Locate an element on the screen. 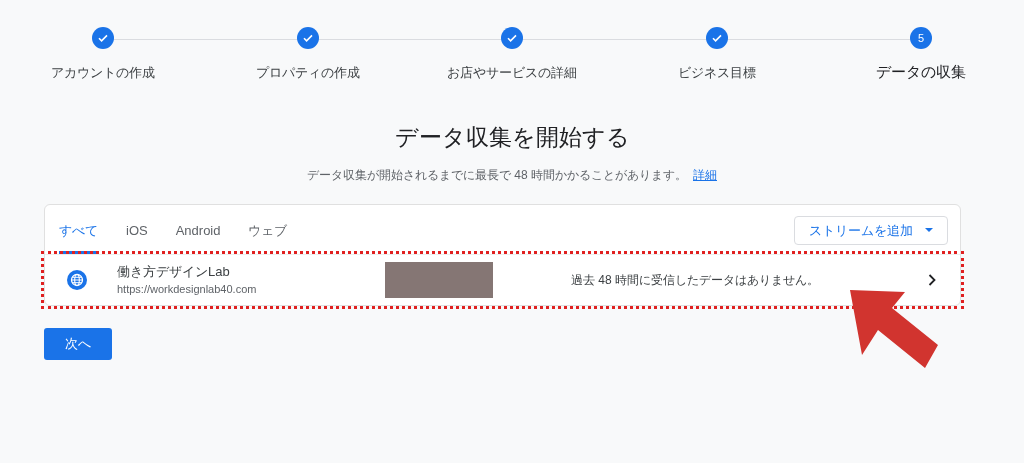 This screenshot has width=1024, height=463. chevron-right-icon is located at coordinates (932, 279).